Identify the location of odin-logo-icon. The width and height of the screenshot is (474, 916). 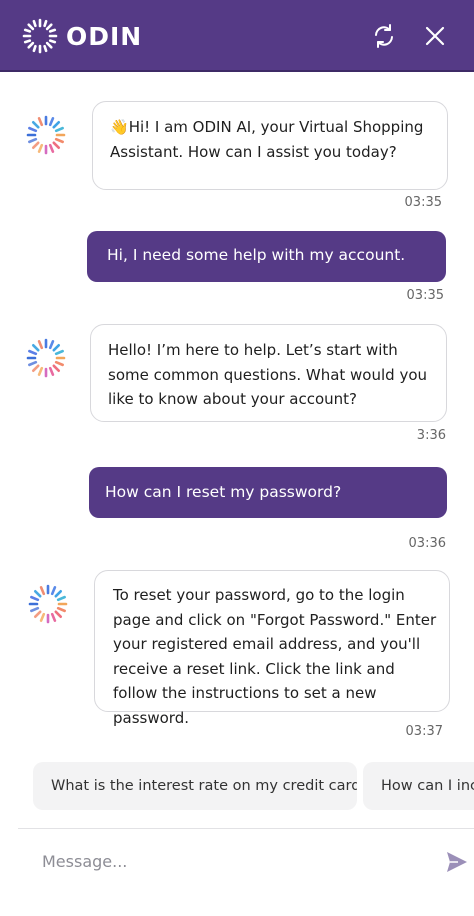
(40, 36).